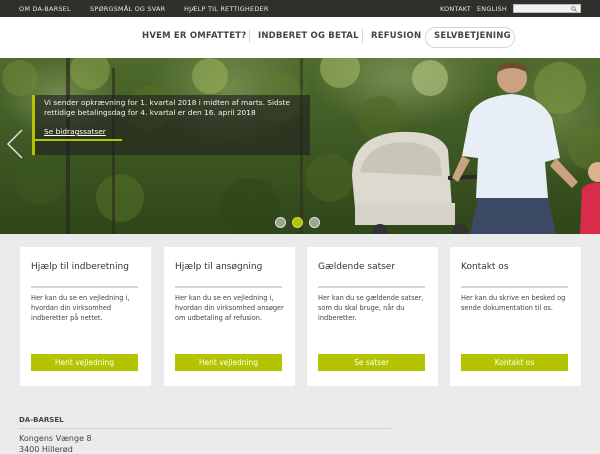 Image resolution: width=600 pixels, height=454 pixels. I want to click on nav-selvbetjening: SELVBETJENING, so click(472, 36).